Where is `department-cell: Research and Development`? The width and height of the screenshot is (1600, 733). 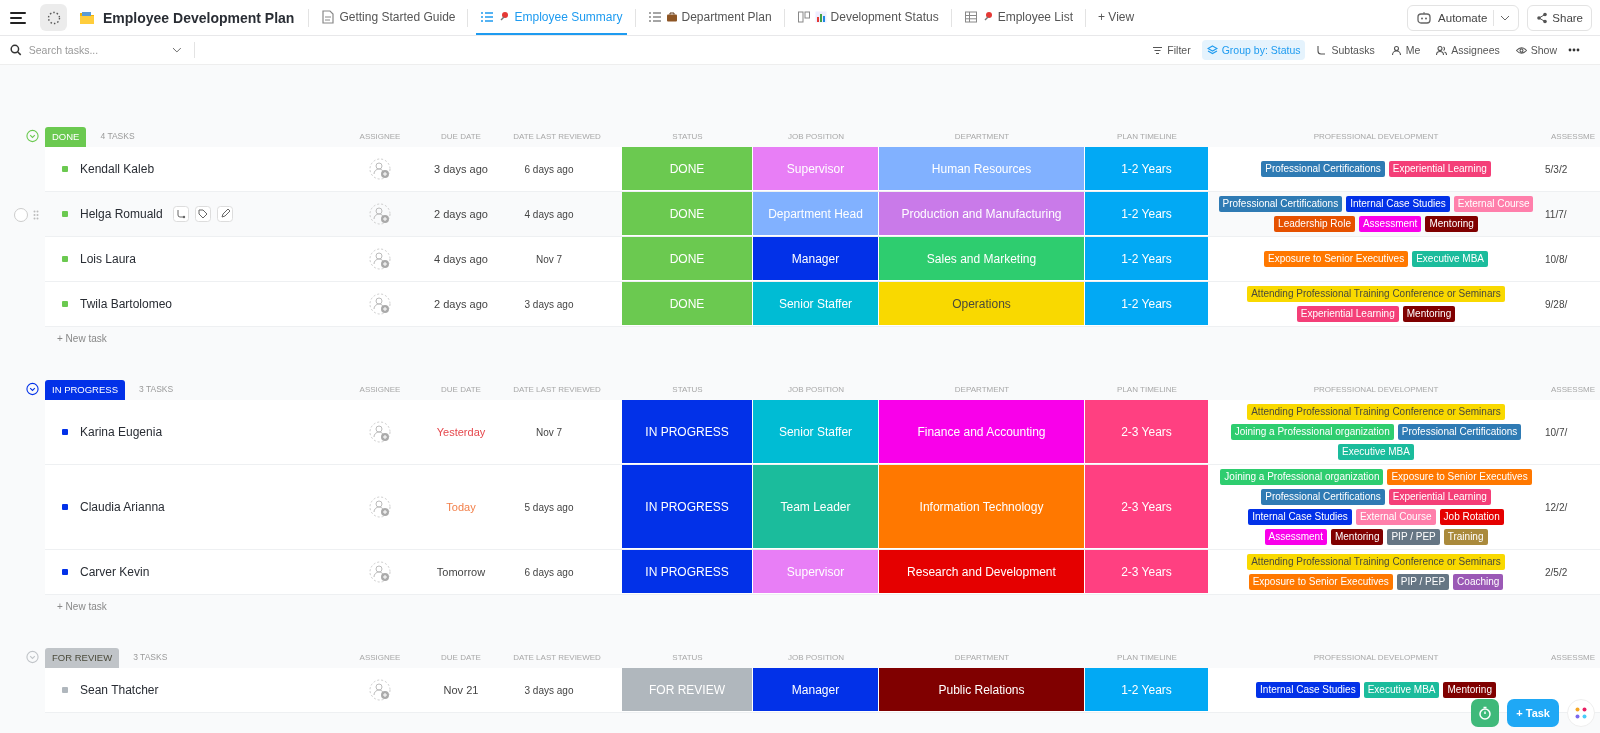
department-cell: Research and Development is located at coordinates (982, 572).